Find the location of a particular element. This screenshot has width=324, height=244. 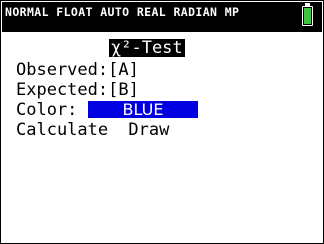

battery-icon is located at coordinates (307, 14).